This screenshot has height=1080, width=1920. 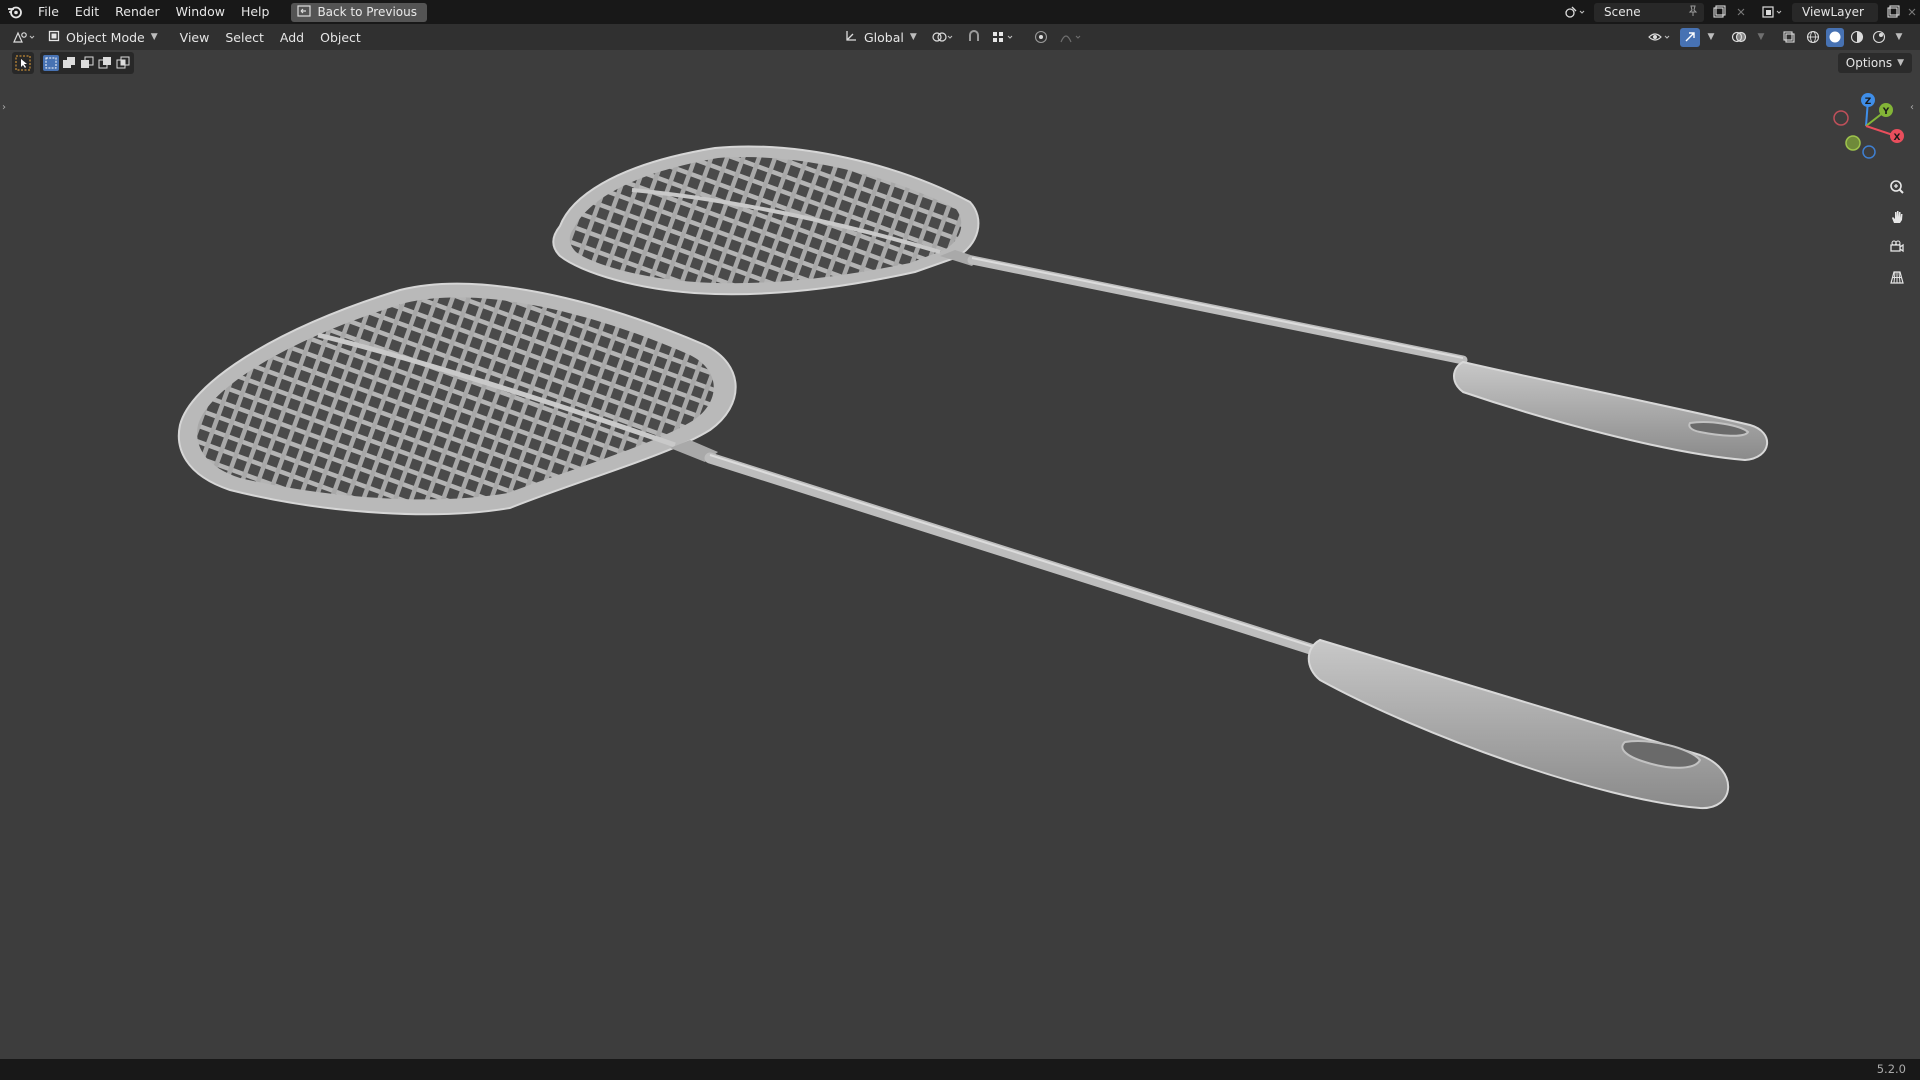 What do you see at coordinates (1739, 37) in the screenshot?
I see `overlay-icon` at bounding box center [1739, 37].